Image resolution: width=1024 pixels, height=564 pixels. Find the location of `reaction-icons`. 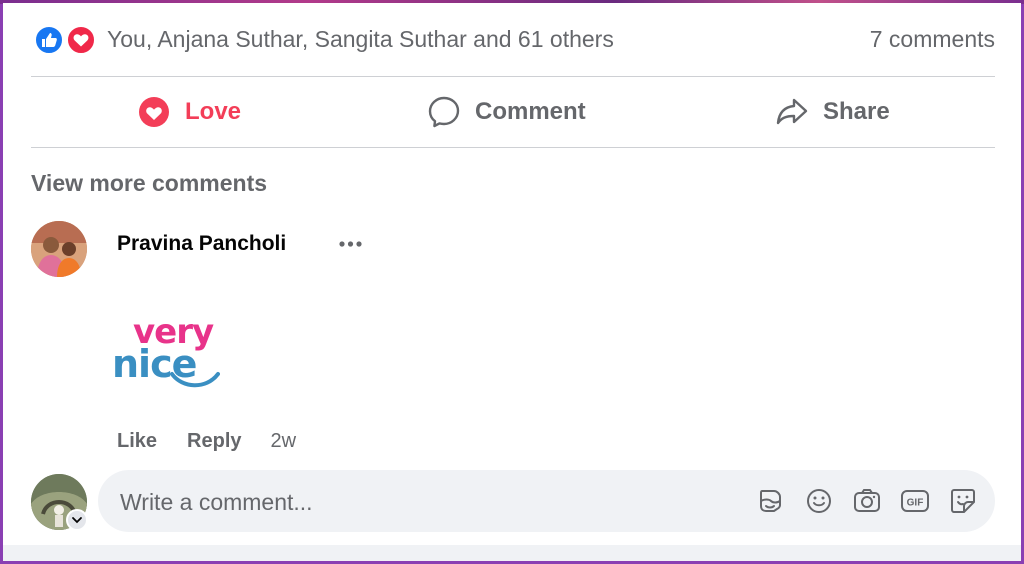

reaction-icons is located at coordinates (66, 40).